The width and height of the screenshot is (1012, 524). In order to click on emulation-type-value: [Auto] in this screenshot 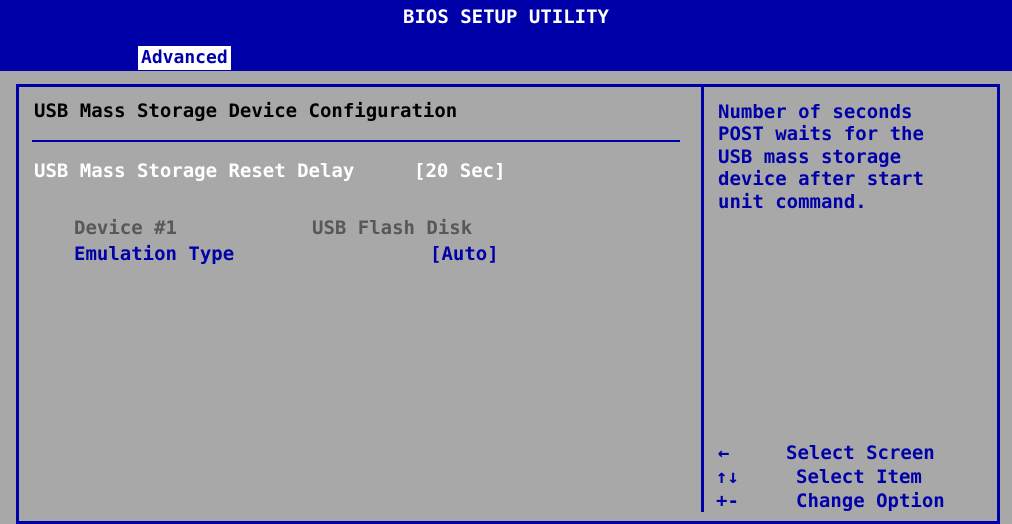, I will do `click(464, 254)`.